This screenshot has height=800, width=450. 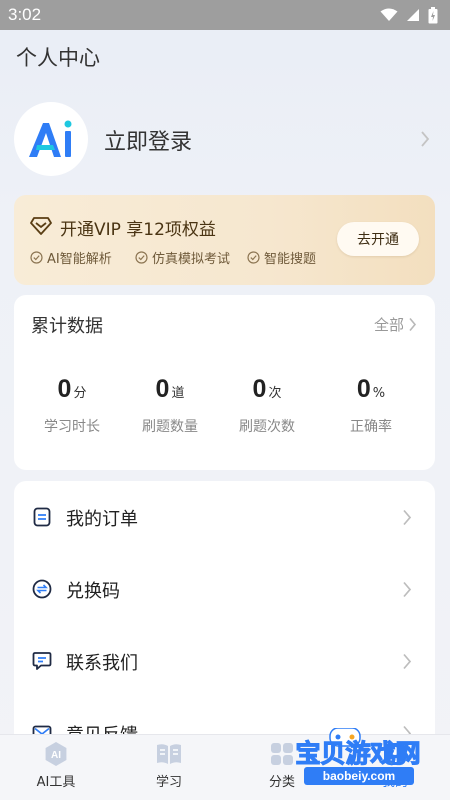 What do you see at coordinates (371, 427) in the screenshot?
I see `stat-label: 正确率` at bounding box center [371, 427].